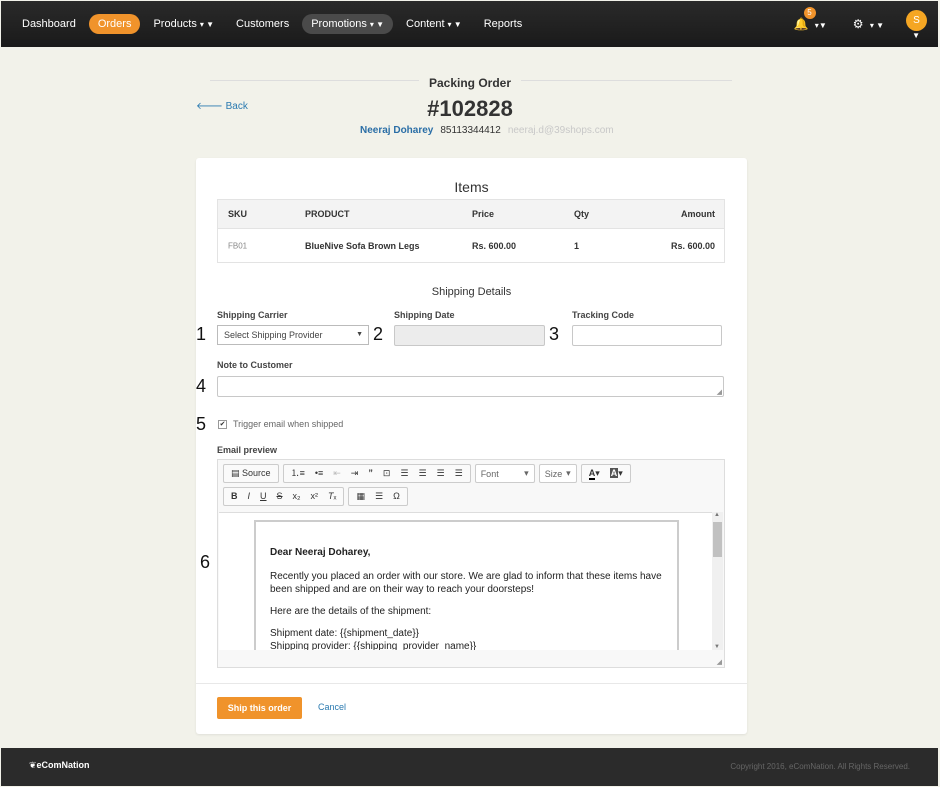  What do you see at coordinates (717, 647) in the screenshot?
I see `scroll-down-icon: ▼` at bounding box center [717, 647].